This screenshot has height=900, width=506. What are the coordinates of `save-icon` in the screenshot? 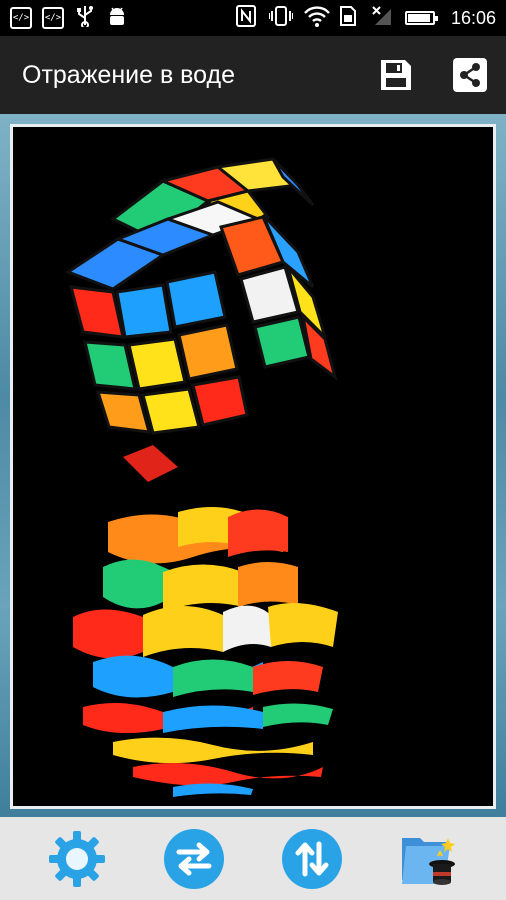 It's located at (396, 75).